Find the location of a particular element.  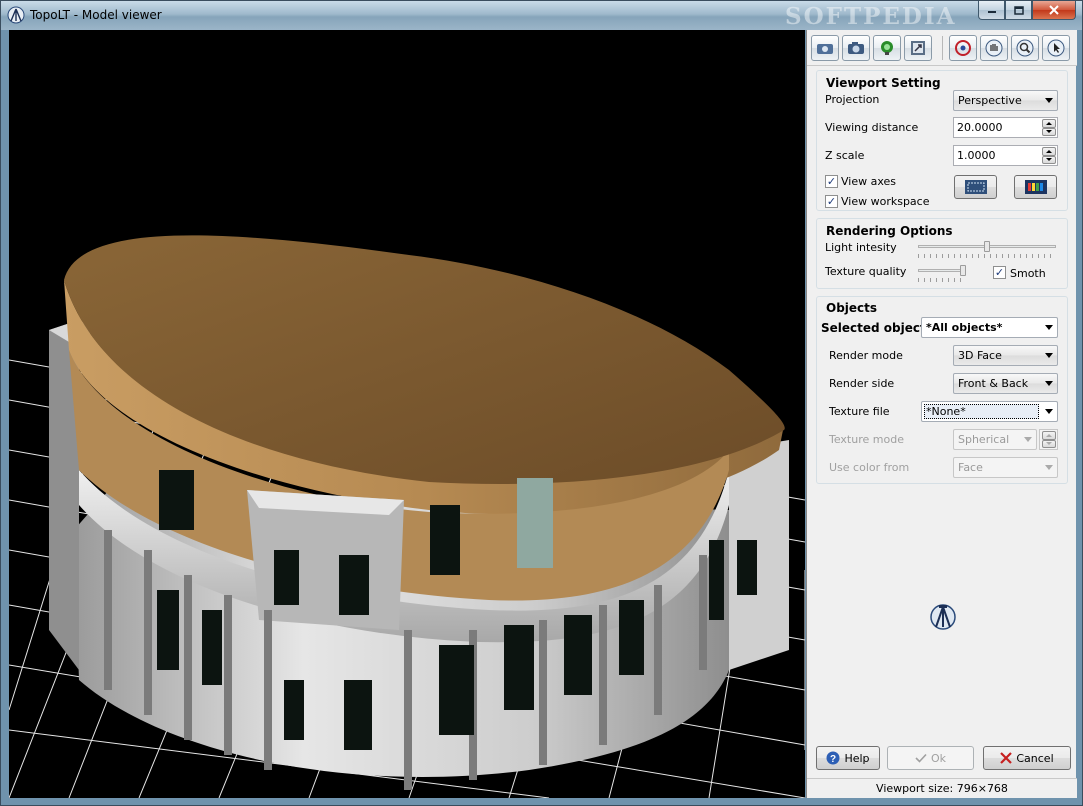

maximize-button is located at coordinates (1018, 10).